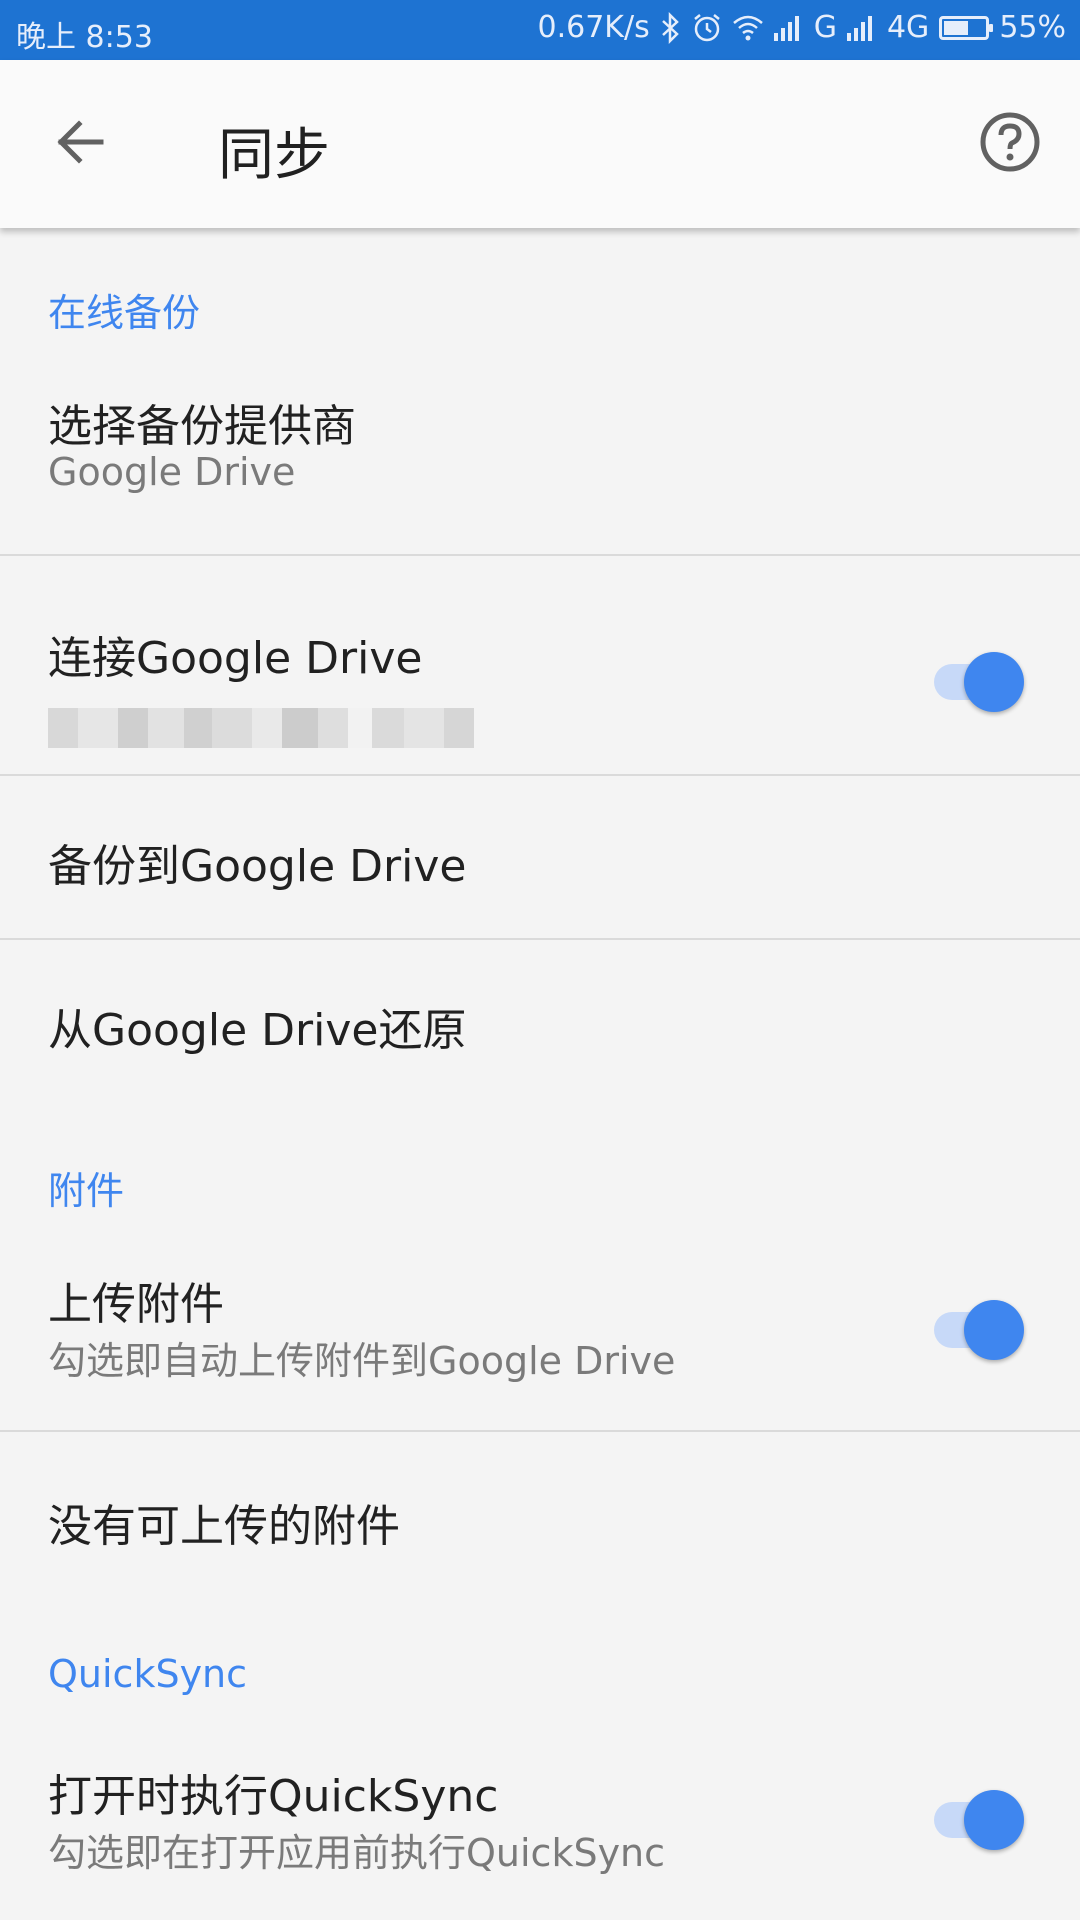 This screenshot has height=1920, width=1080. I want to click on bluetooth-icon, so click(671, 27).